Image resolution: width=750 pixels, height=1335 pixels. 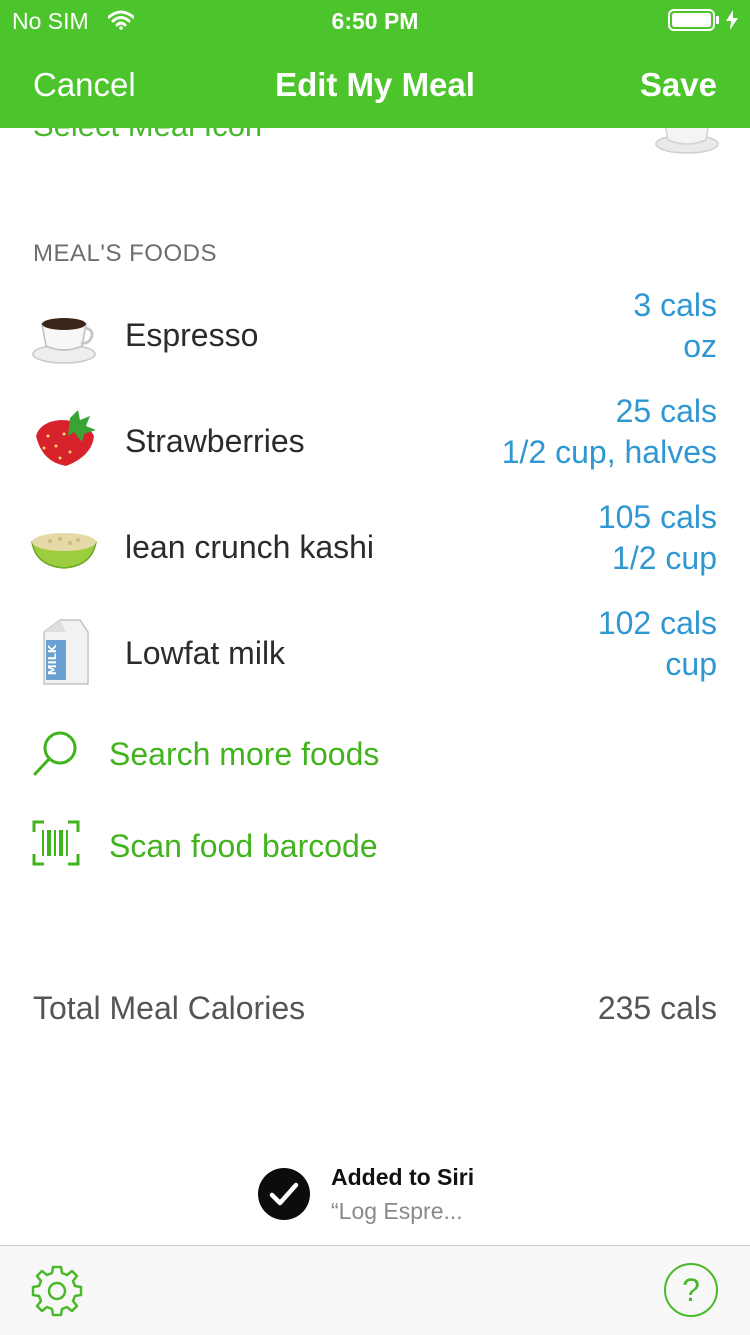 I want to click on status-time: 6:50 PM, so click(x=375, y=21).